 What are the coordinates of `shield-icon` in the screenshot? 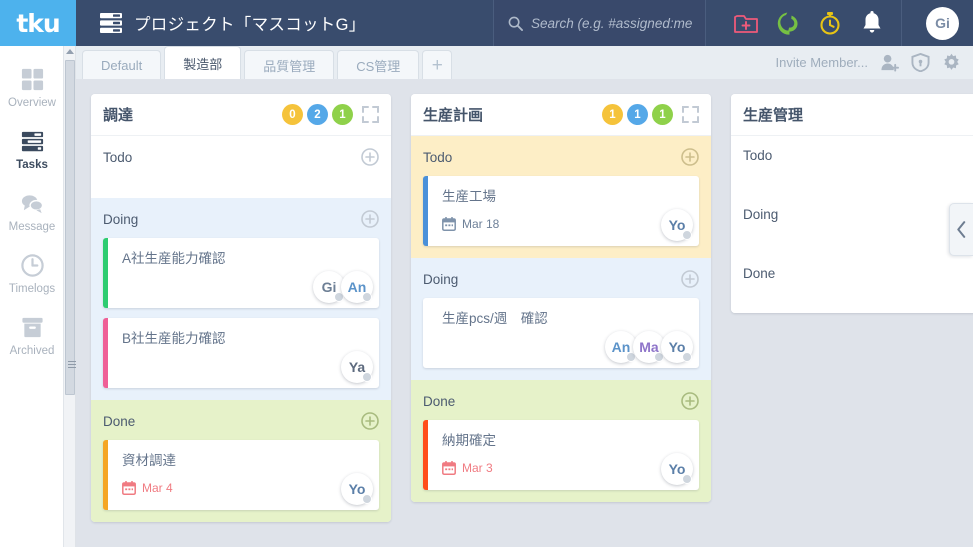 It's located at (920, 62).